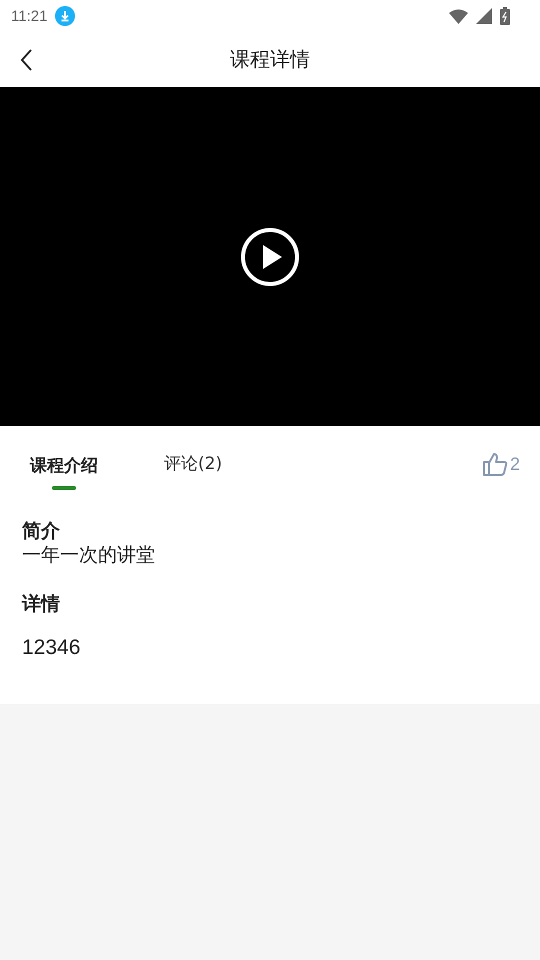 The image size is (540, 960). I want to click on status-time: 11:21, so click(29, 16).